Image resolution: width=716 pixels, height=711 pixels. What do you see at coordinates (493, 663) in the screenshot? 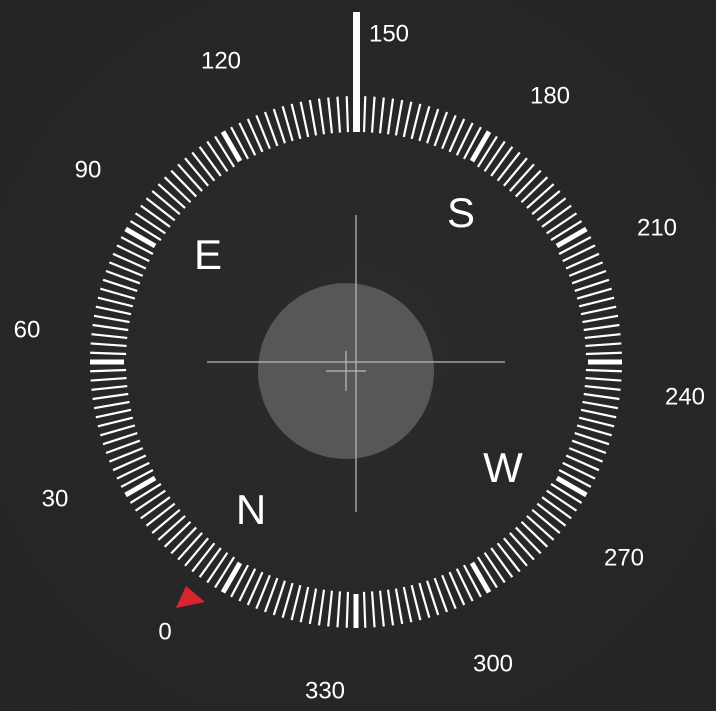
I see `degree-label-300: 300` at bounding box center [493, 663].